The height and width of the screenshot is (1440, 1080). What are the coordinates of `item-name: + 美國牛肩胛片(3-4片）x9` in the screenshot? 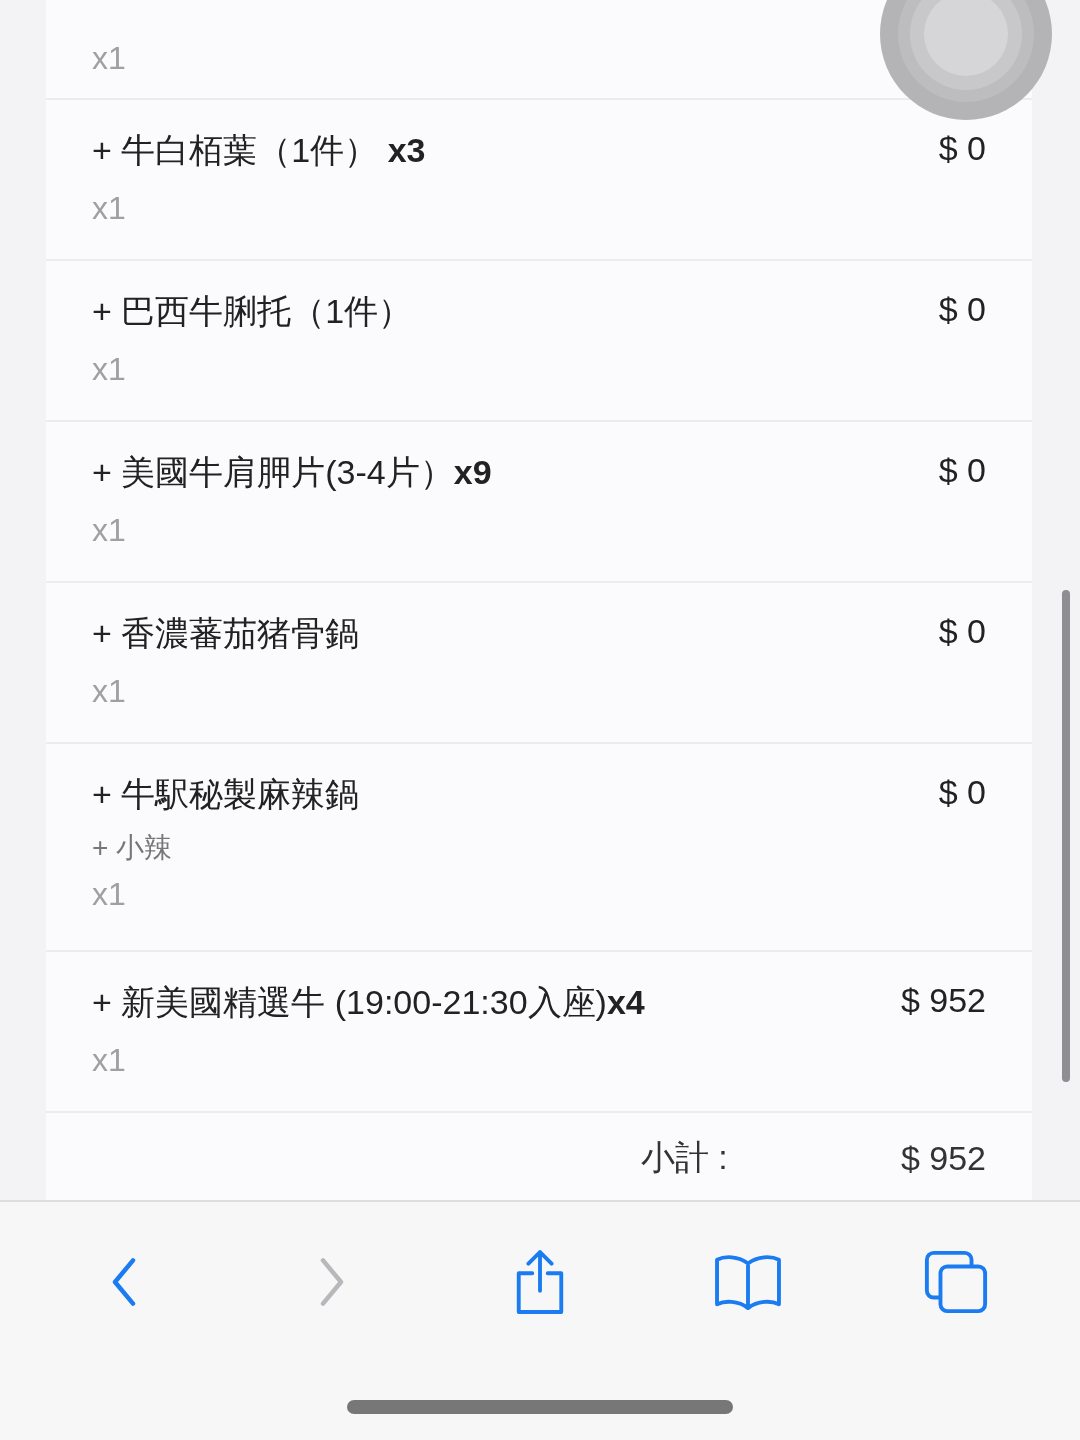 It's located at (292, 472).